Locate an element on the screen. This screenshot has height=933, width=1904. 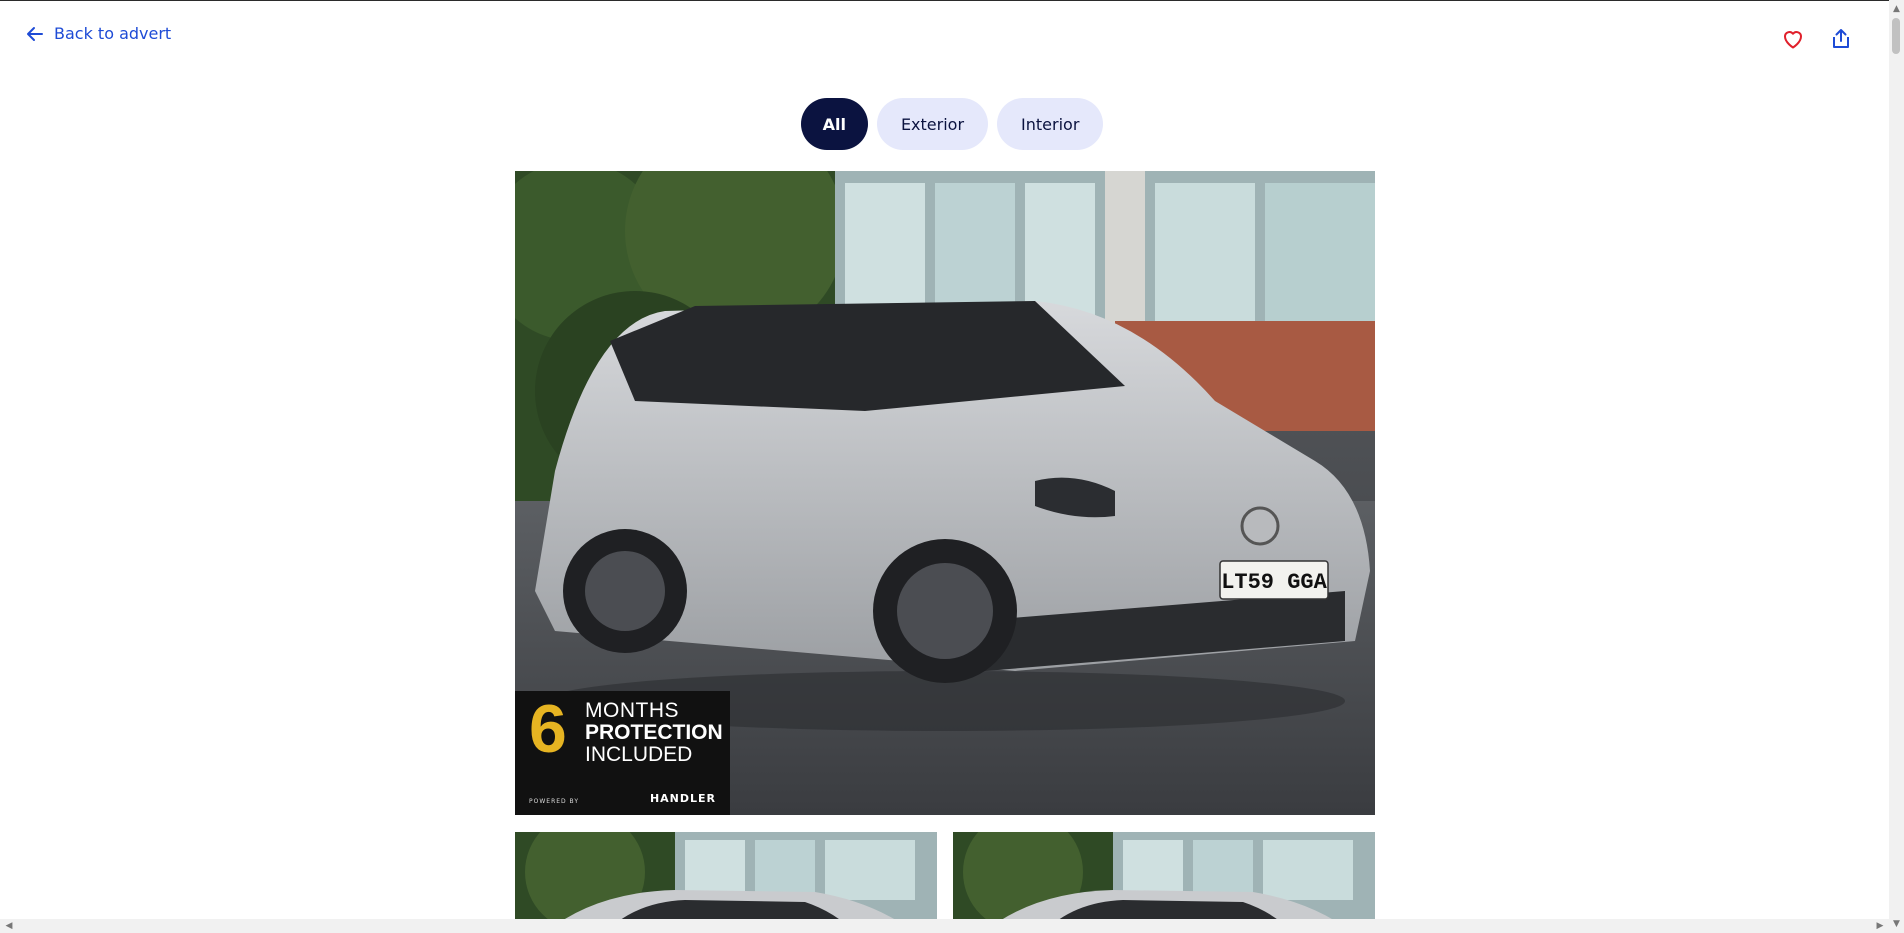
badge-number: 6 is located at coordinates (548, 729).